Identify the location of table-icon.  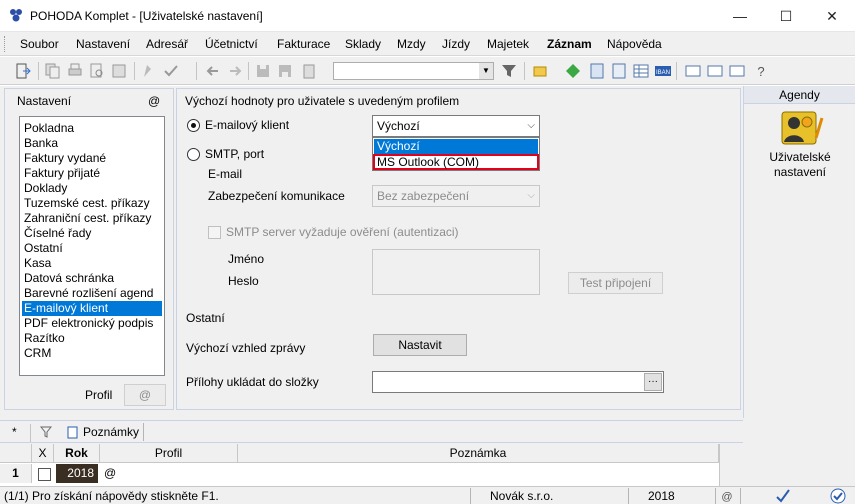
(641, 71).